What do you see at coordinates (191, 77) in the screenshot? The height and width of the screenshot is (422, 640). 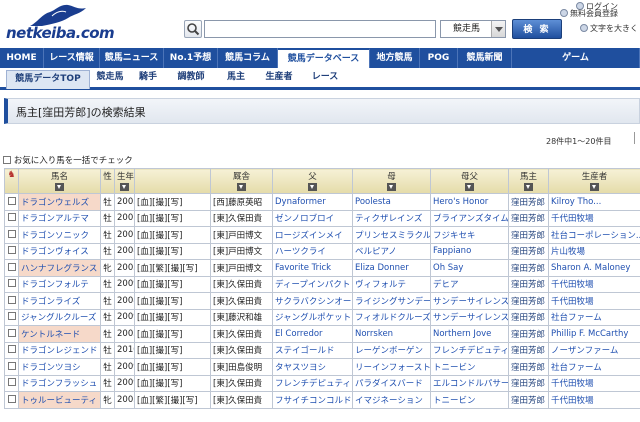 I see `sub-nav-item: 調教師` at bounding box center [191, 77].